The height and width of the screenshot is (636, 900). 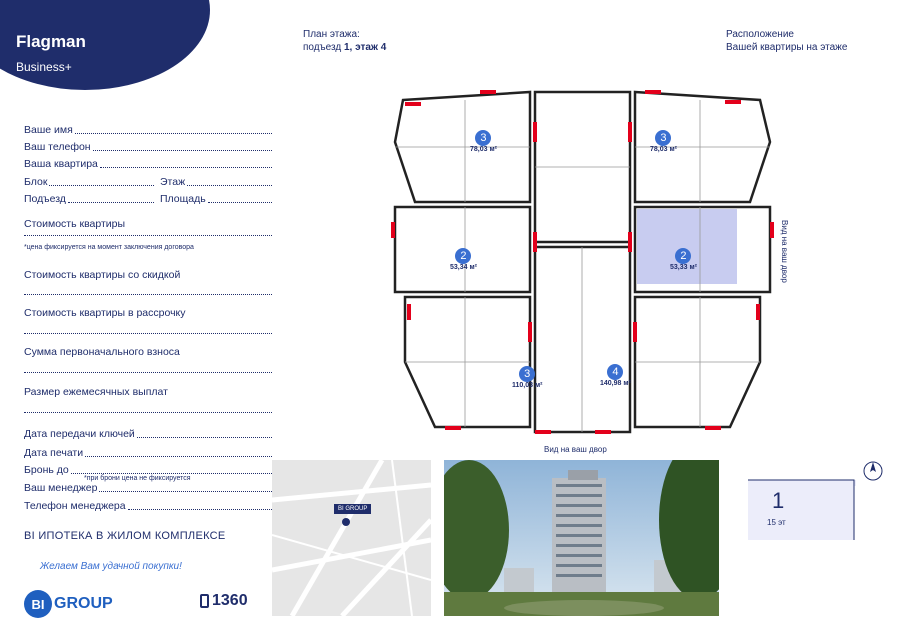 I want to click on block-field: Блок, so click(x=89, y=182).